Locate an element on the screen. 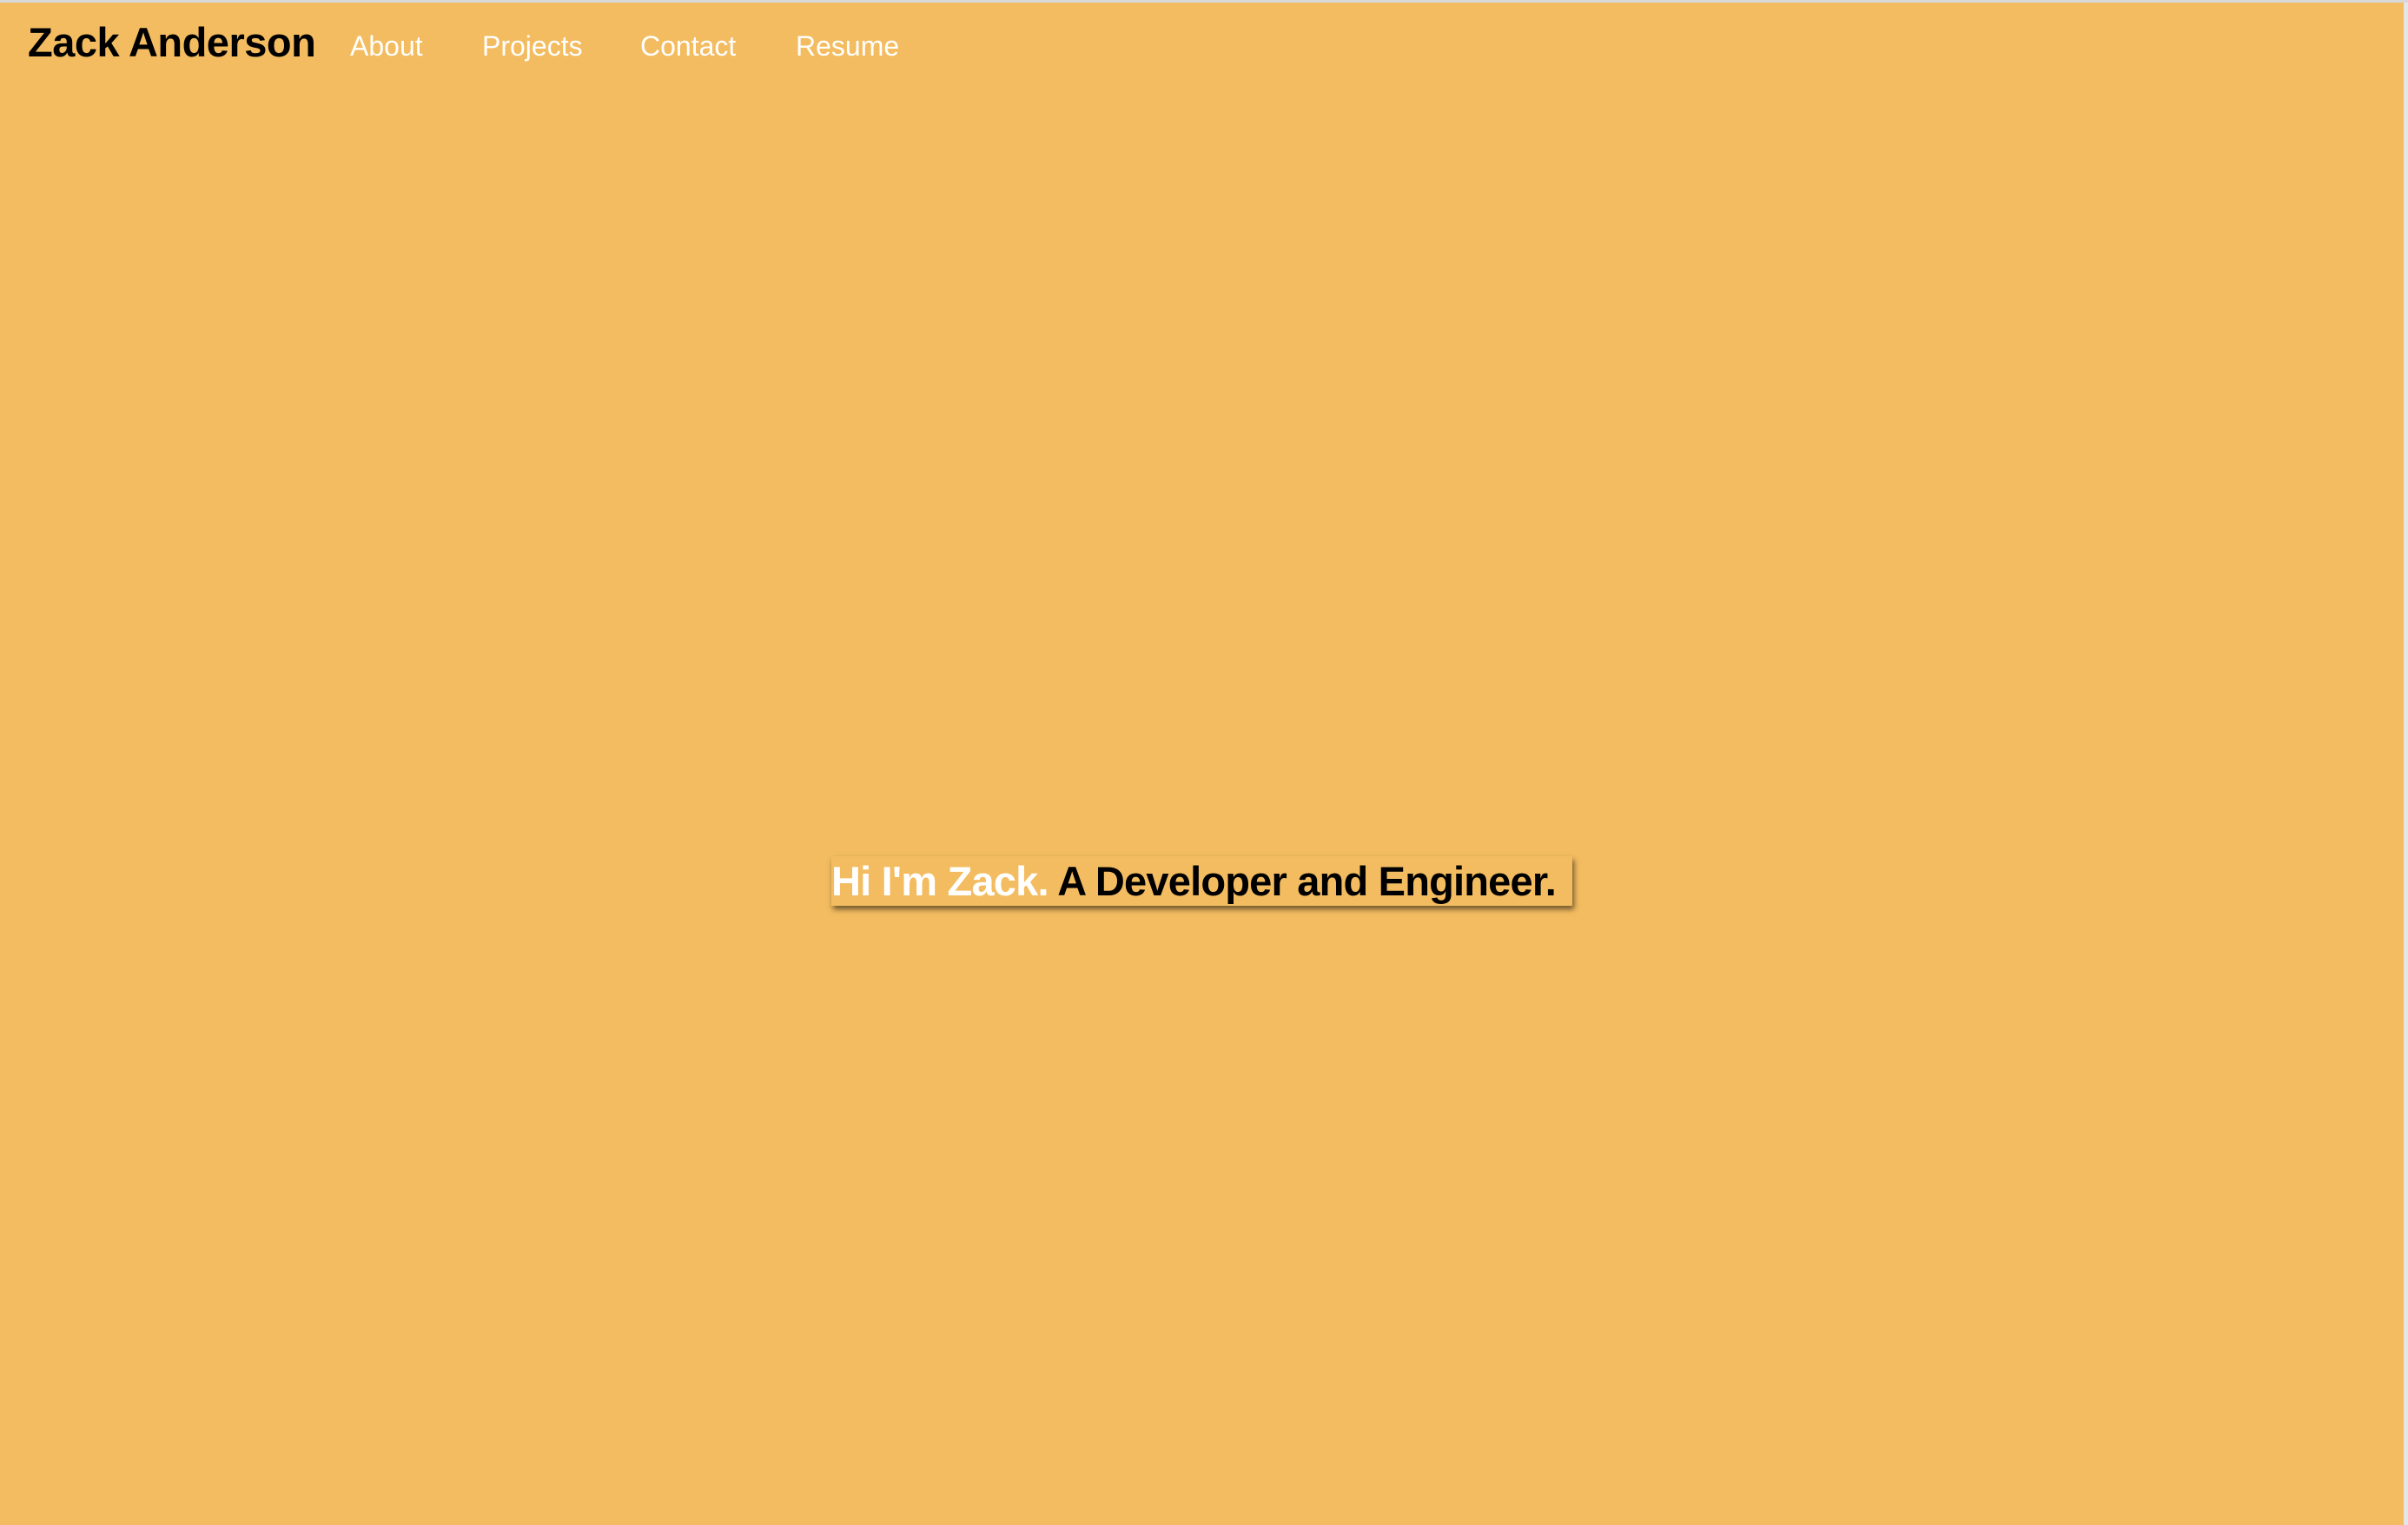  nav-contact: Contact is located at coordinates (688, 46).